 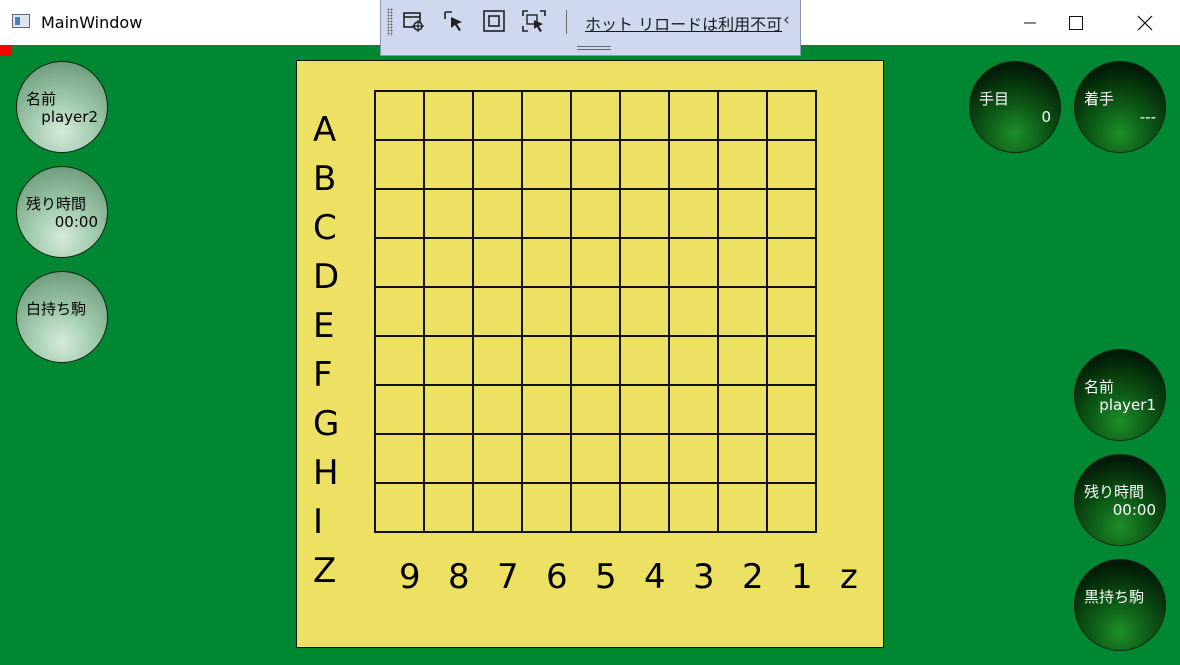 I want to click on last-move-label: 着手, so click(x=1099, y=99).